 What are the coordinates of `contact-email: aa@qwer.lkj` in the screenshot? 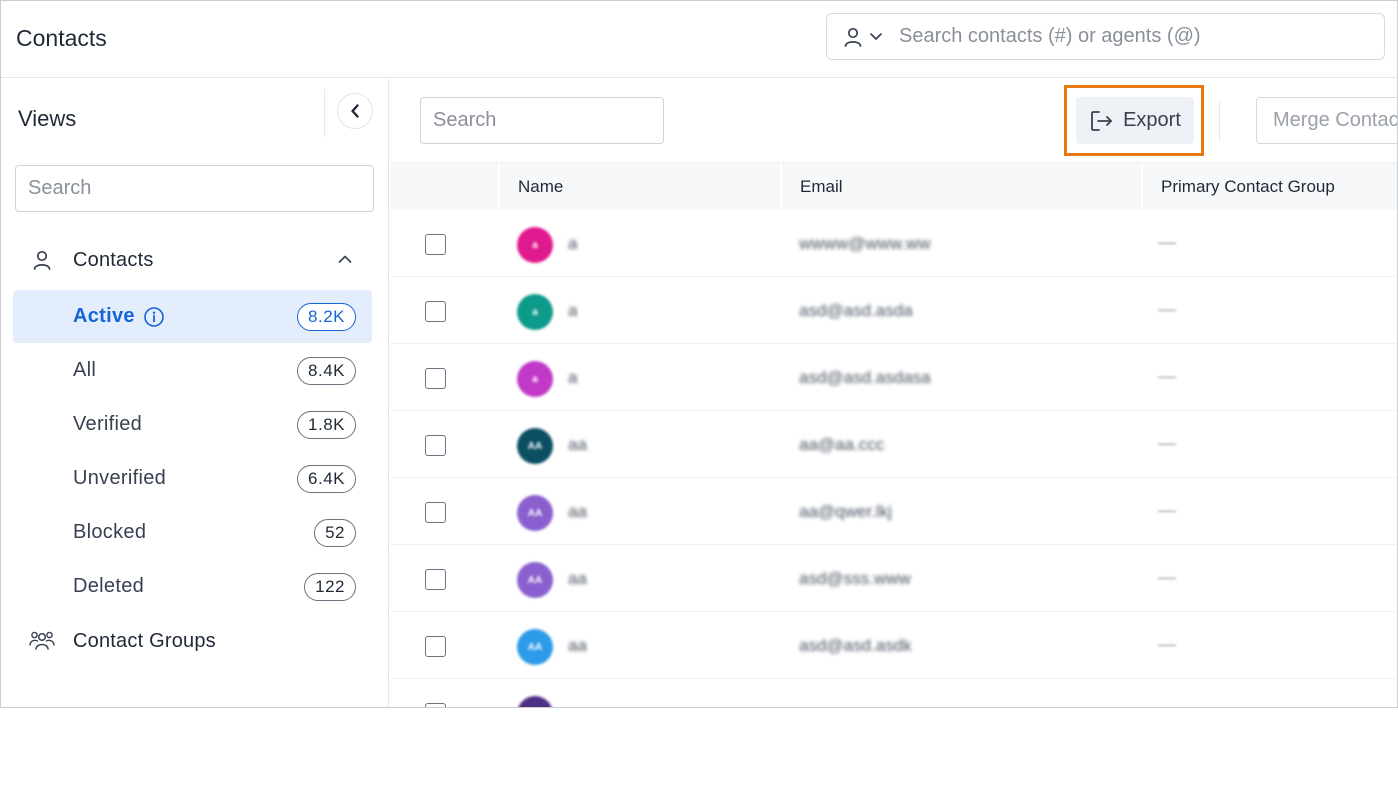 It's located at (845, 511).